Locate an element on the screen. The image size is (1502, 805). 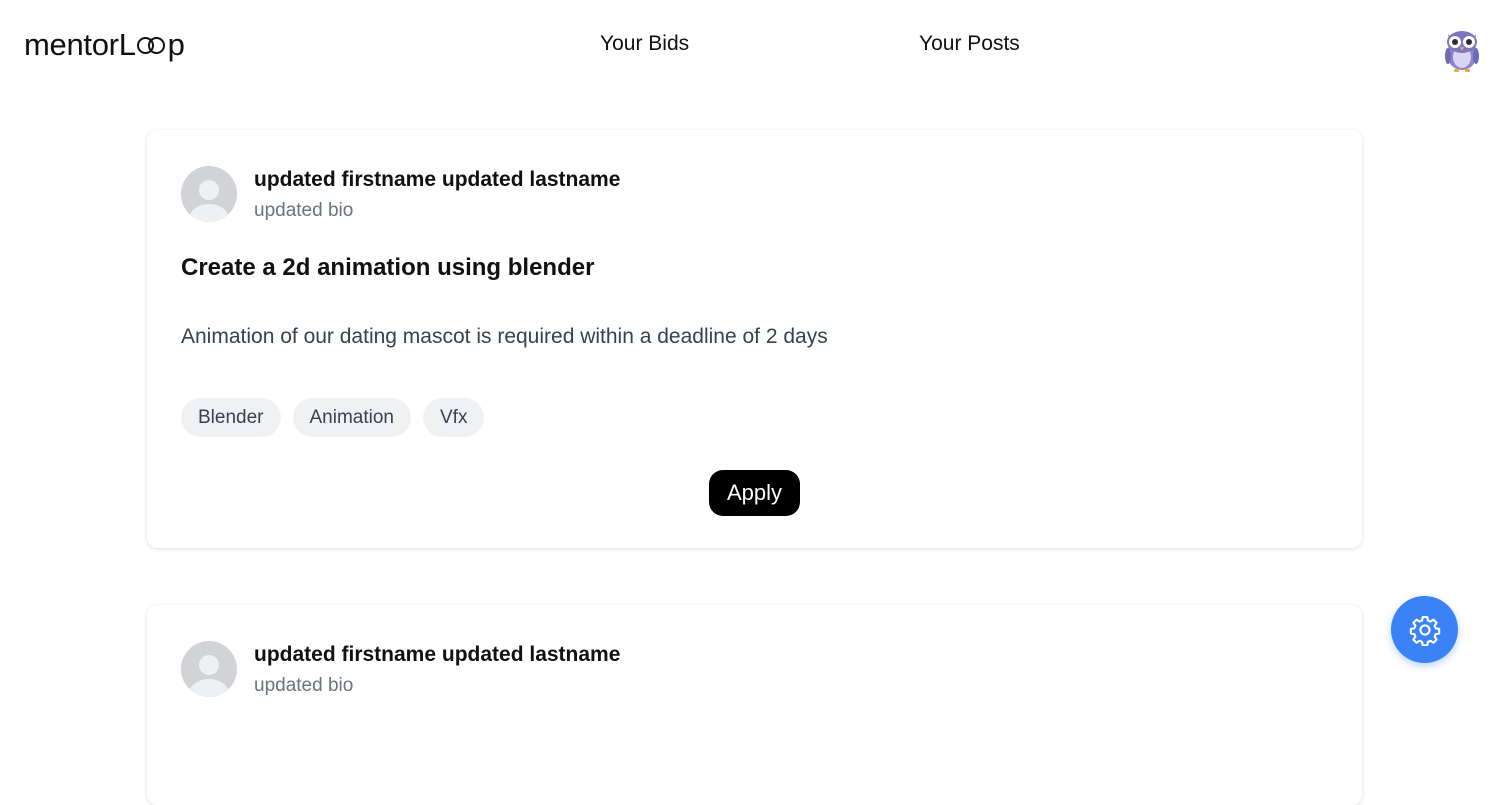
logo-double-o is located at coordinates (151, 45).